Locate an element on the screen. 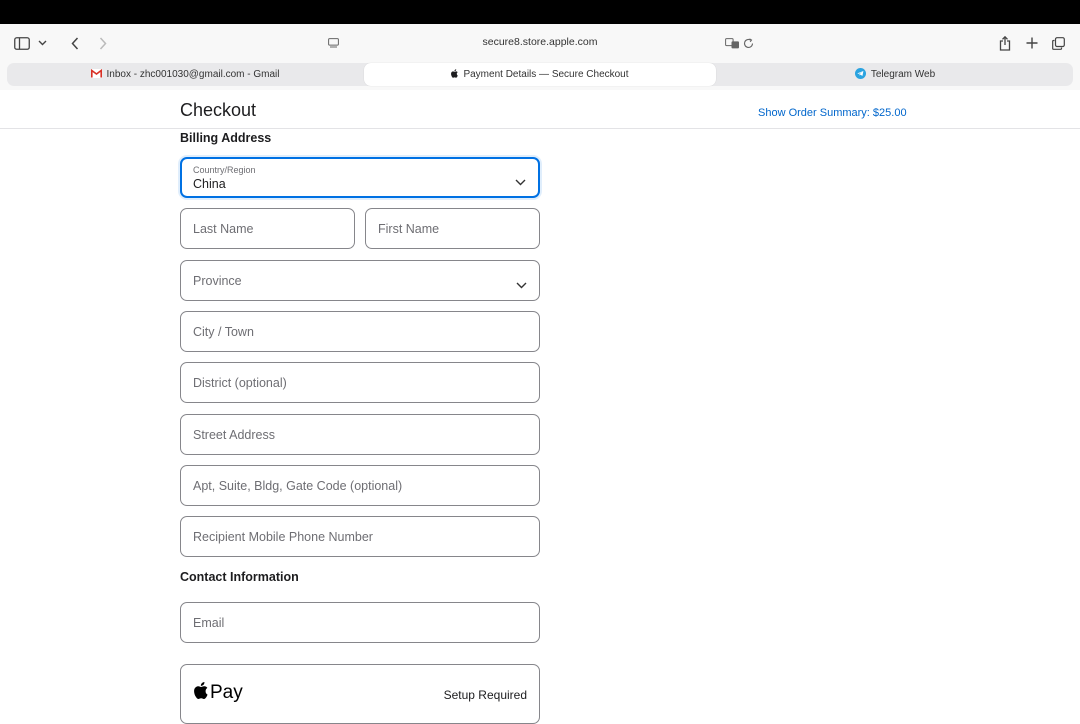 The height and width of the screenshot is (724, 1080). country-region-value: China is located at coordinates (209, 184).